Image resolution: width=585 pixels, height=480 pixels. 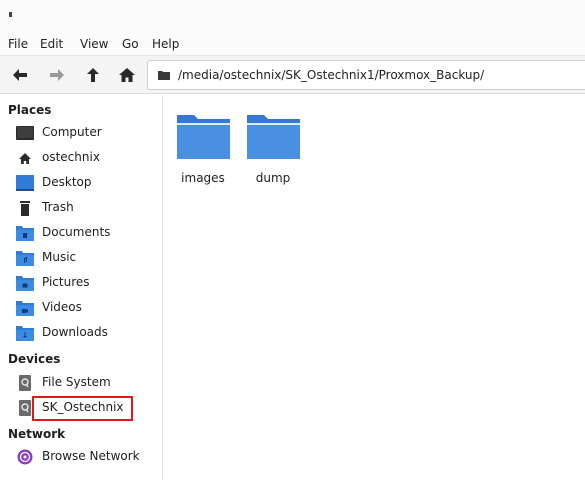 What do you see at coordinates (25, 233) in the screenshot?
I see `folder-documents-icon` at bounding box center [25, 233].